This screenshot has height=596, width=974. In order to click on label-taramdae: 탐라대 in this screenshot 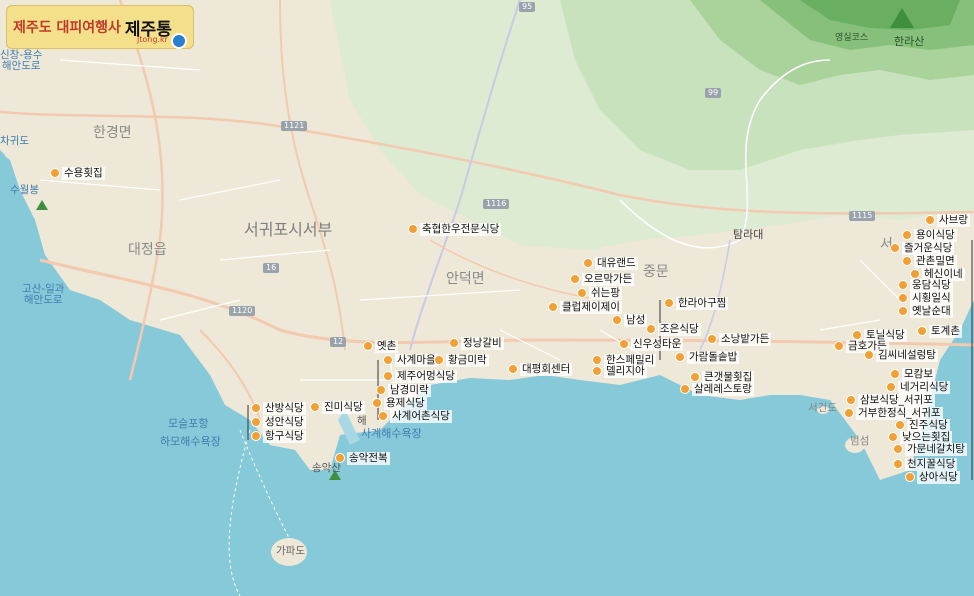, I will do `click(748, 234)`.